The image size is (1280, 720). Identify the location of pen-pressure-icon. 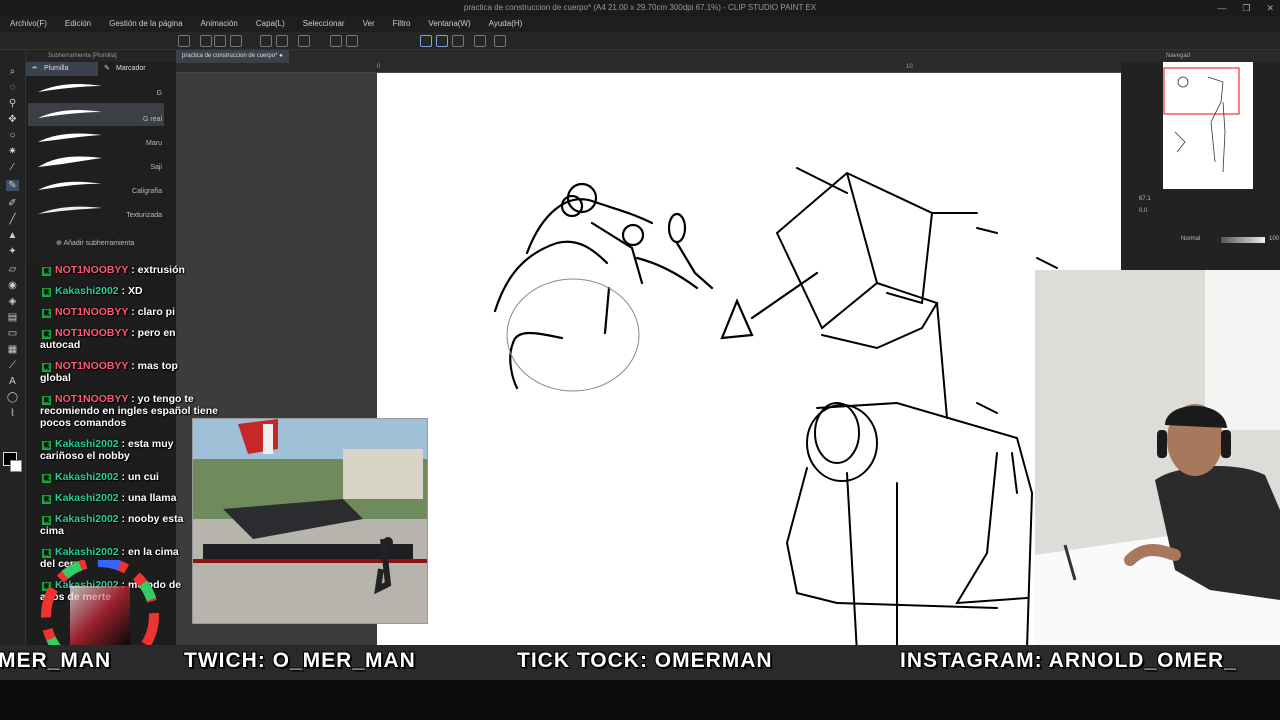
(458, 41).